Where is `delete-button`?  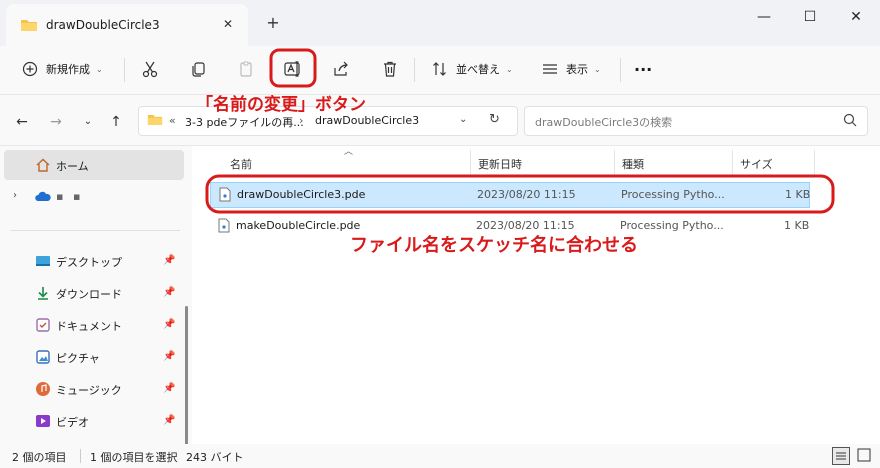
delete-button is located at coordinates (390, 69).